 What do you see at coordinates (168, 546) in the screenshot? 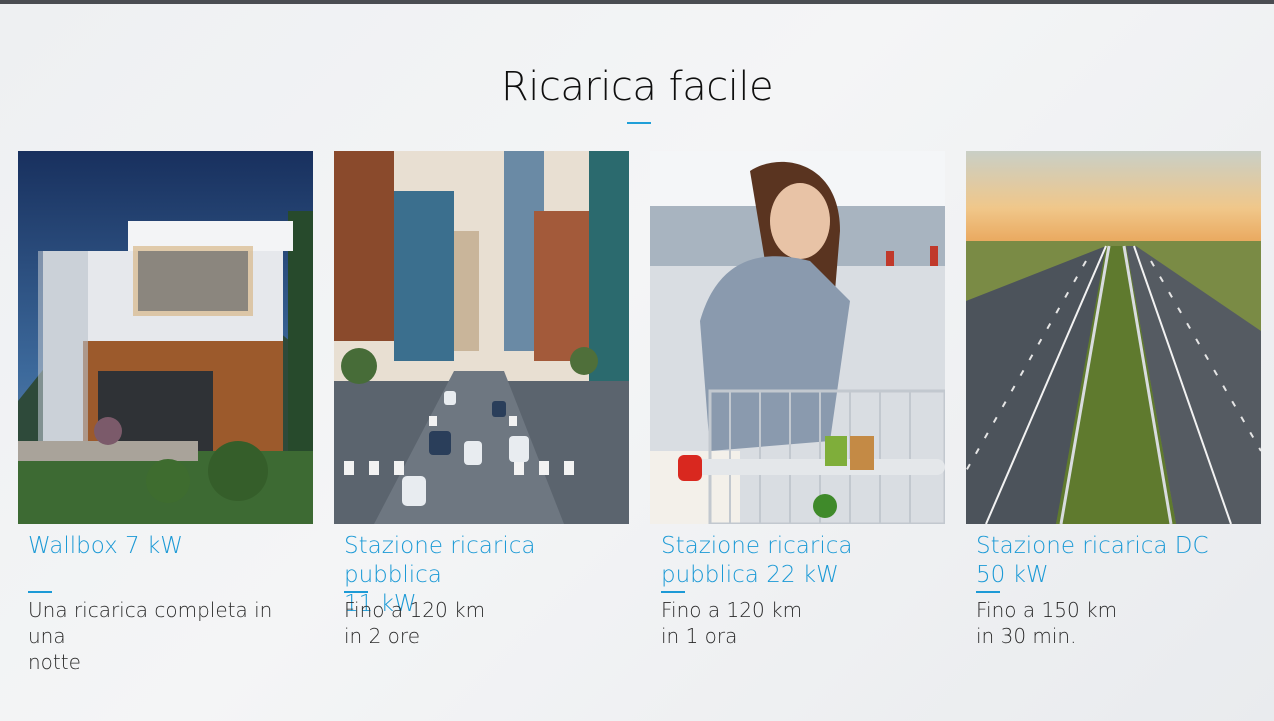
I see `card-title: Wallbox 7 kW` at bounding box center [168, 546].